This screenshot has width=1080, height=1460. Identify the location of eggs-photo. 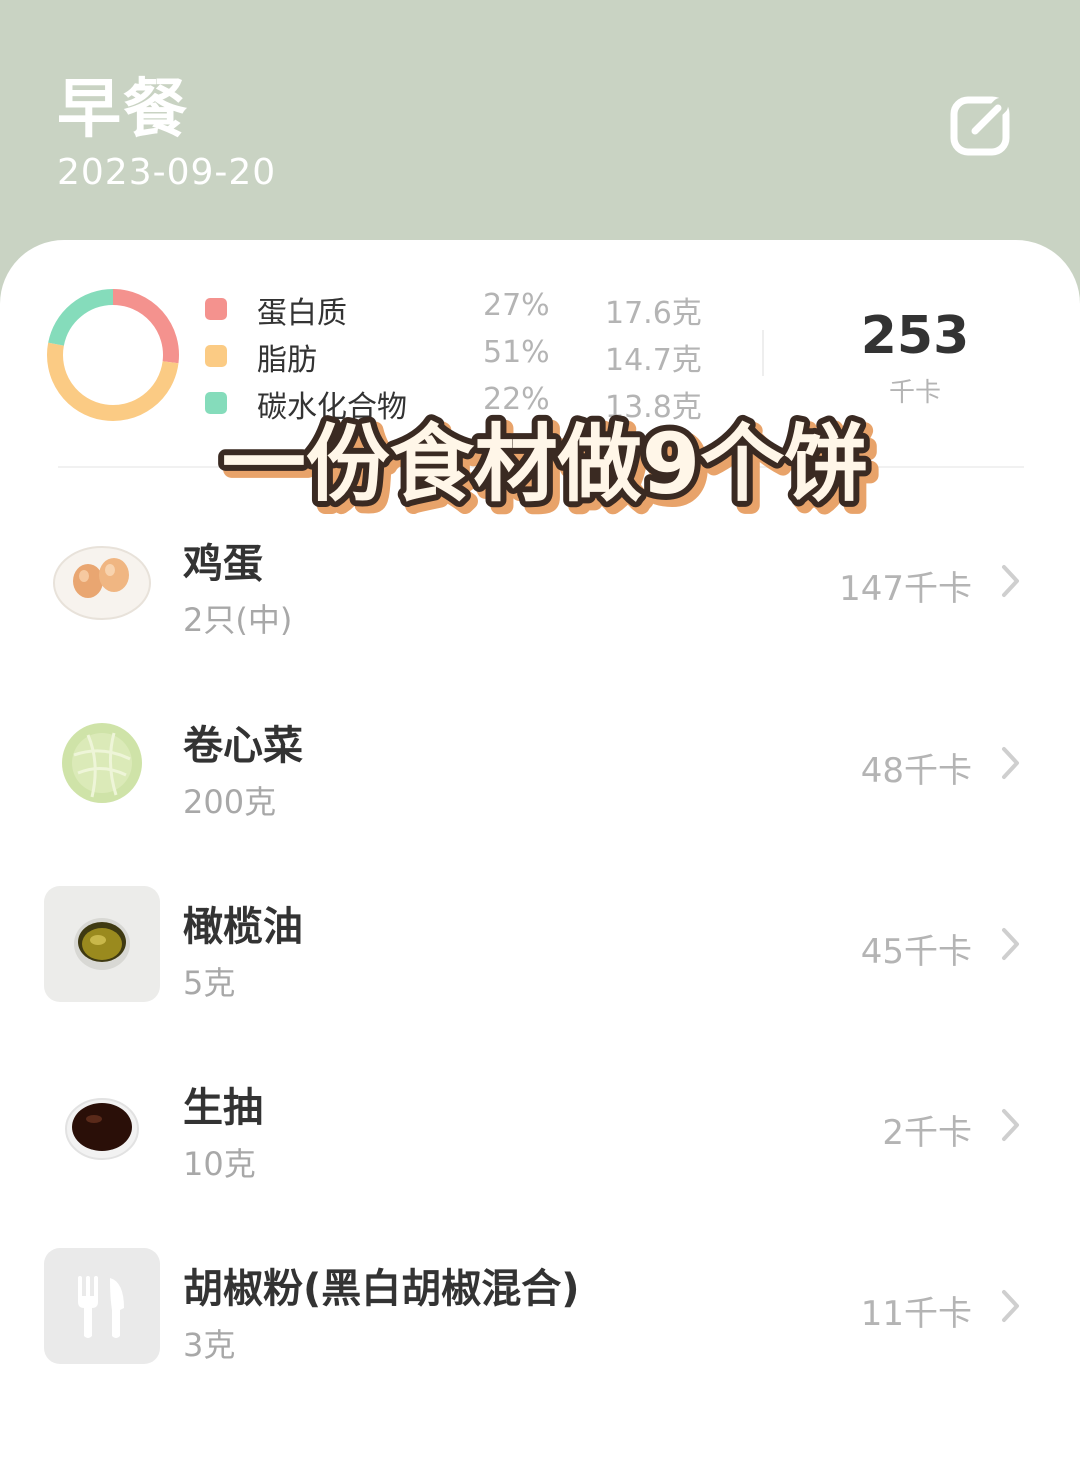
(102, 581).